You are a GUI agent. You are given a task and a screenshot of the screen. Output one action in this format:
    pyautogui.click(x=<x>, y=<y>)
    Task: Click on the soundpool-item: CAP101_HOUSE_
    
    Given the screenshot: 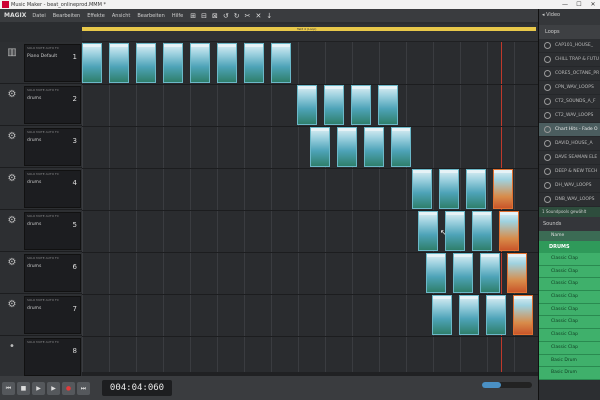 What is the action you would take?
    pyautogui.click(x=569, y=46)
    